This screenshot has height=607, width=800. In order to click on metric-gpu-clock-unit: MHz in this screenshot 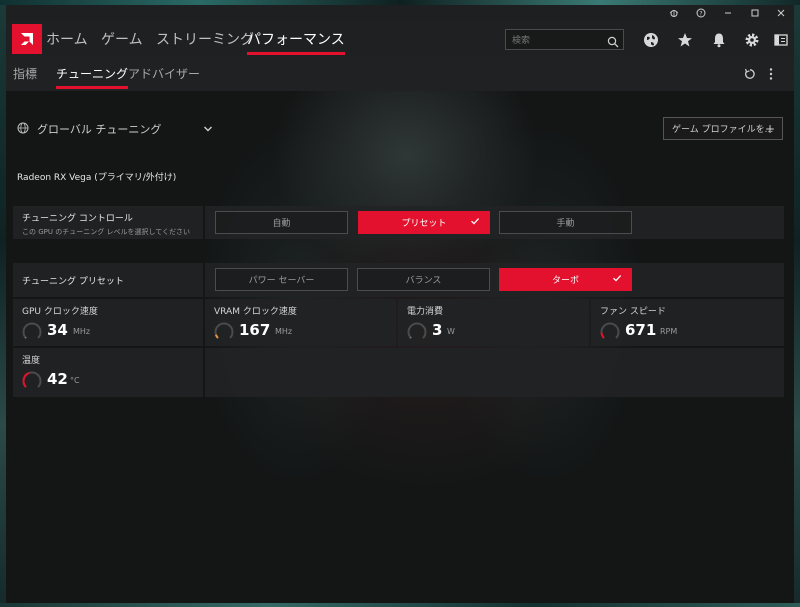, I will do `click(82, 331)`.